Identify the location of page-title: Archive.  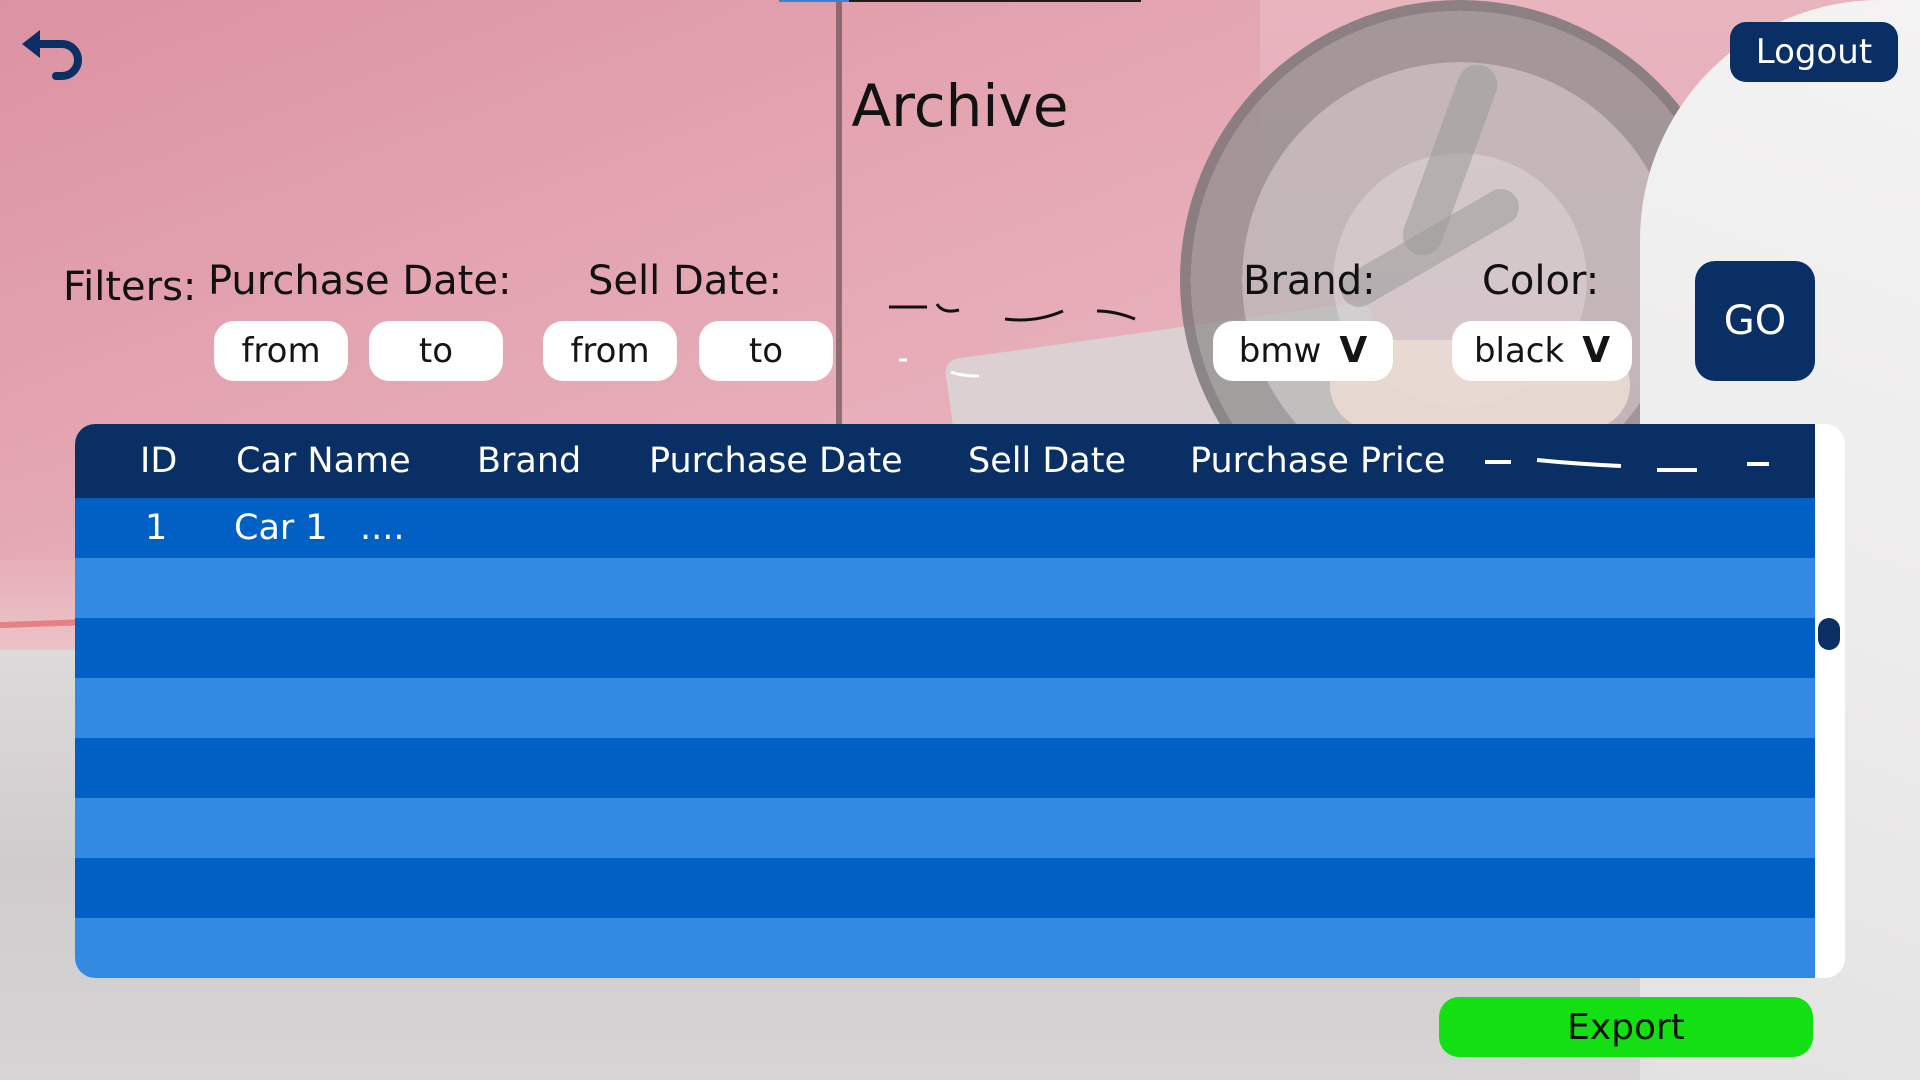
(960, 106).